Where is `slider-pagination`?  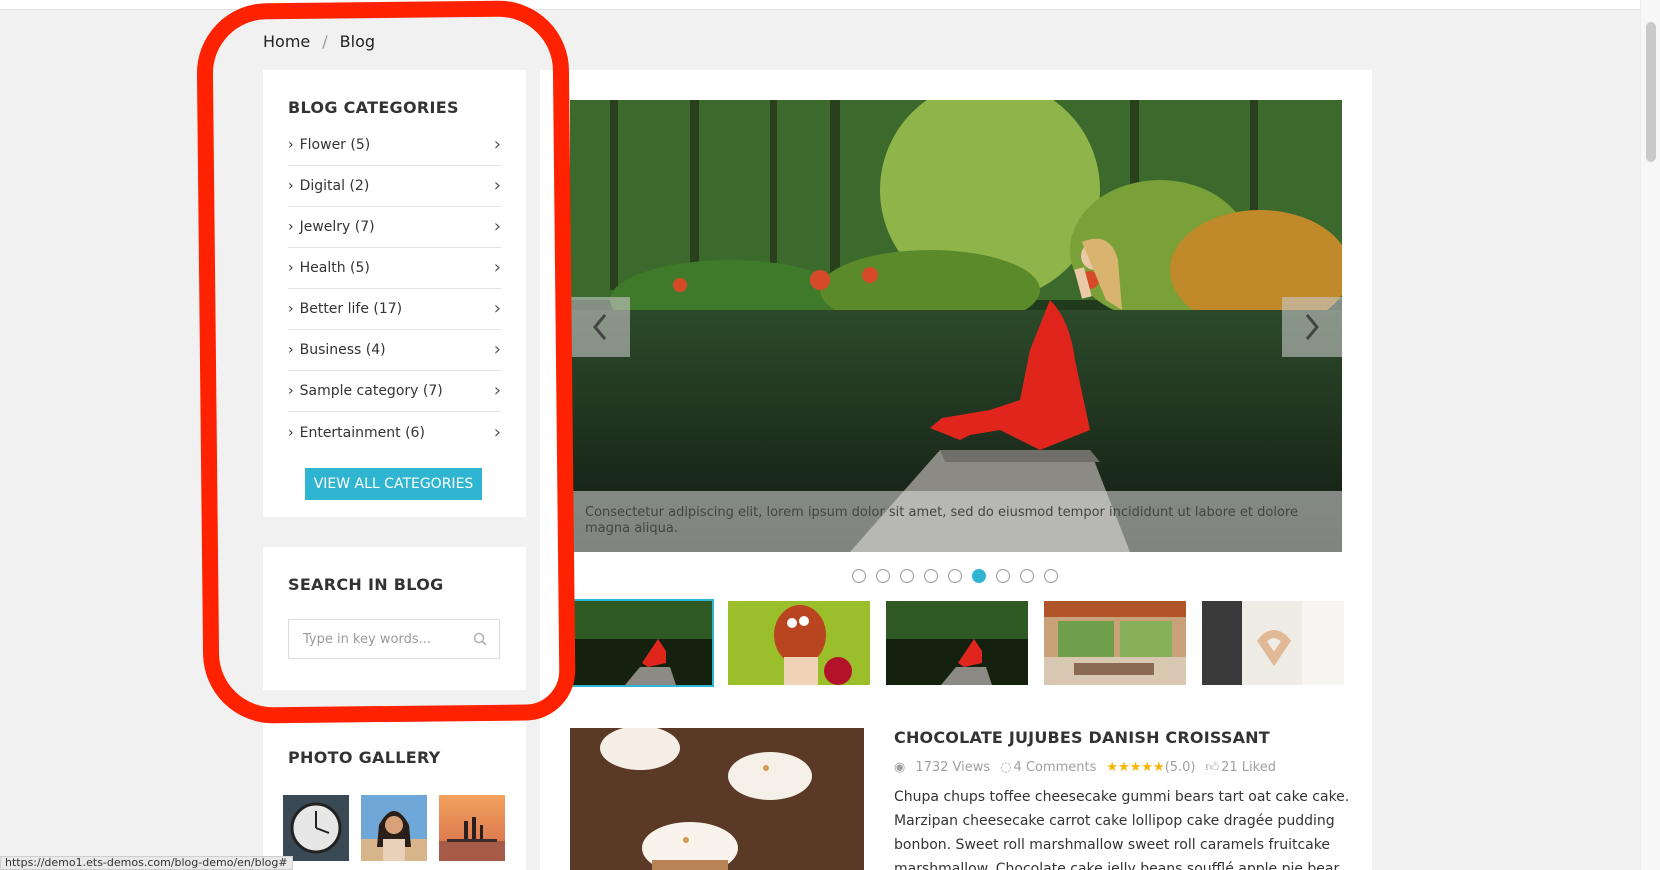
slider-pagination is located at coordinates (955, 576).